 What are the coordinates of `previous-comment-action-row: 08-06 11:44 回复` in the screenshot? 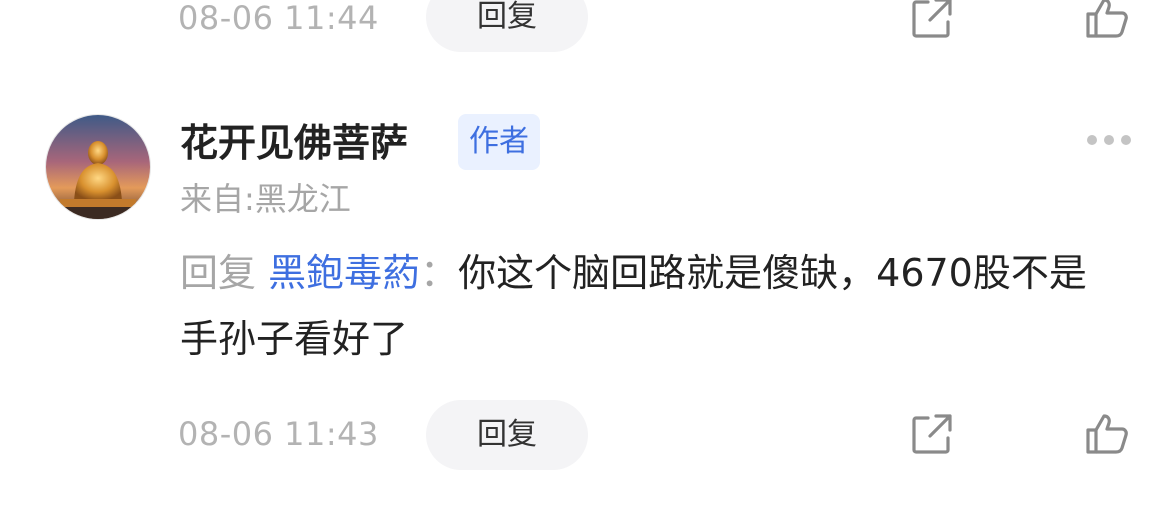 It's located at (577, 26).